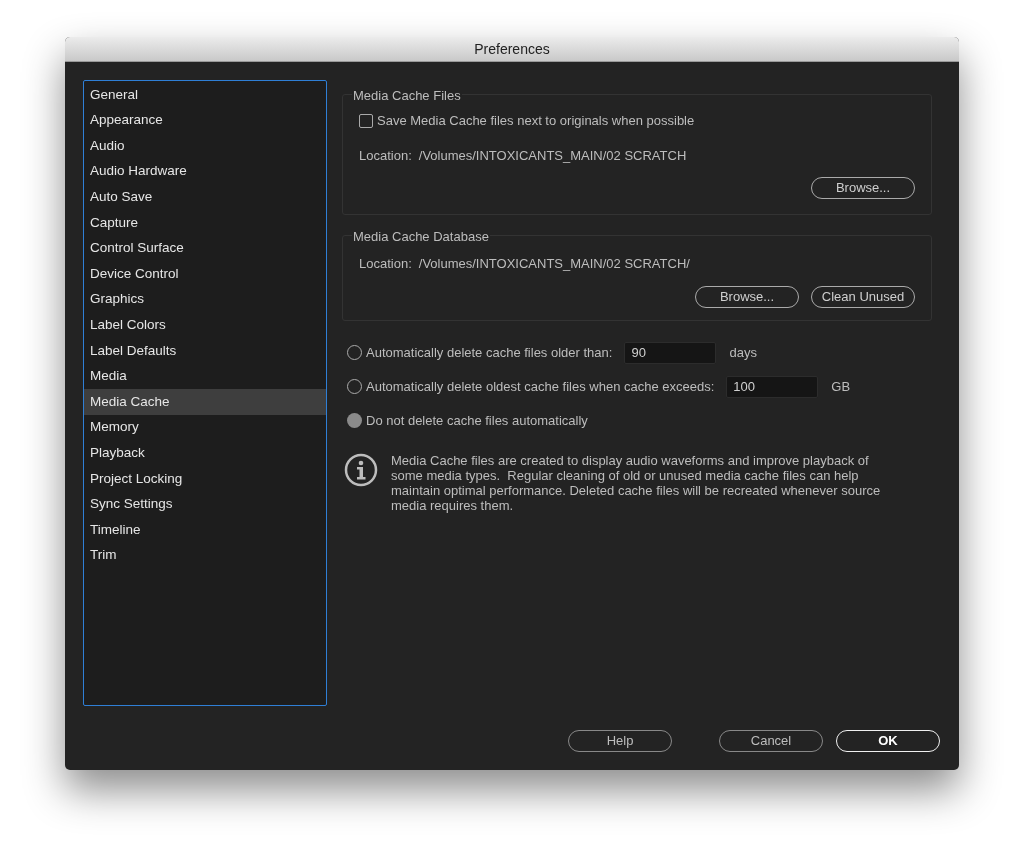  What do you see at coordinates (205, 453) in the screenshot?
I see `sidebar-item: Playback` at bounding box center [205, 453].